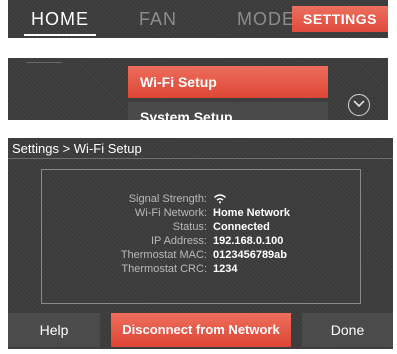 The width and height of the screenshot is (397, 354). I want to click on thermostat-mac-value: 0123456789ab, so click(250, 255).